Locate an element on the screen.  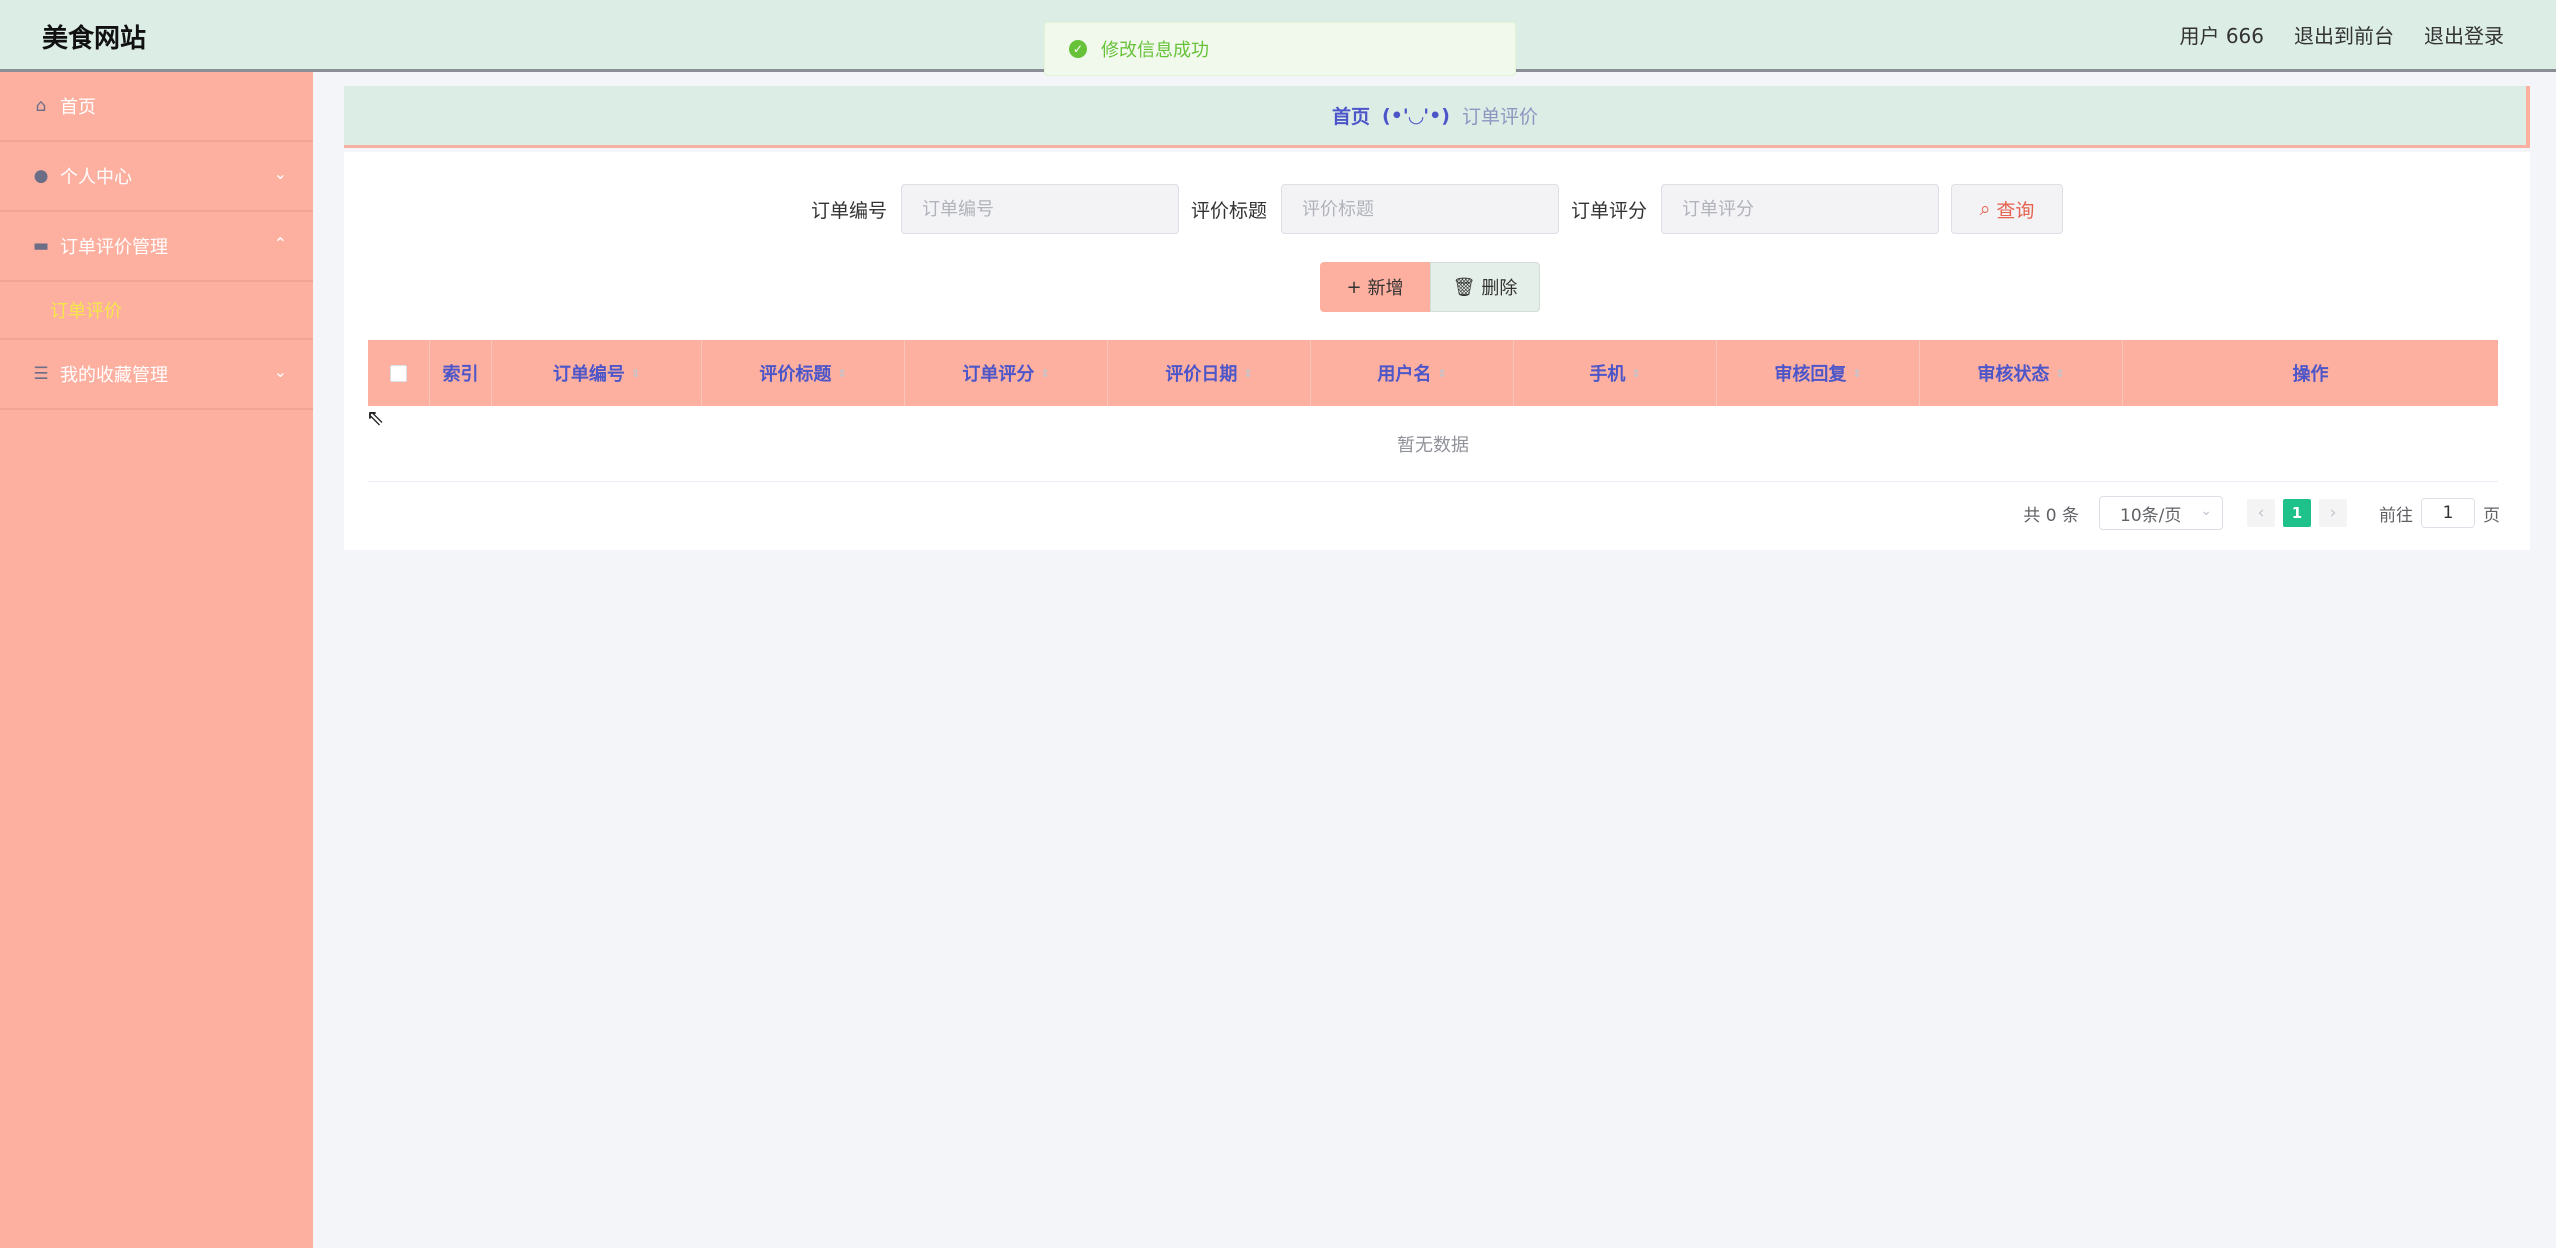
select-all-cell is located at coordinates (399, 373).